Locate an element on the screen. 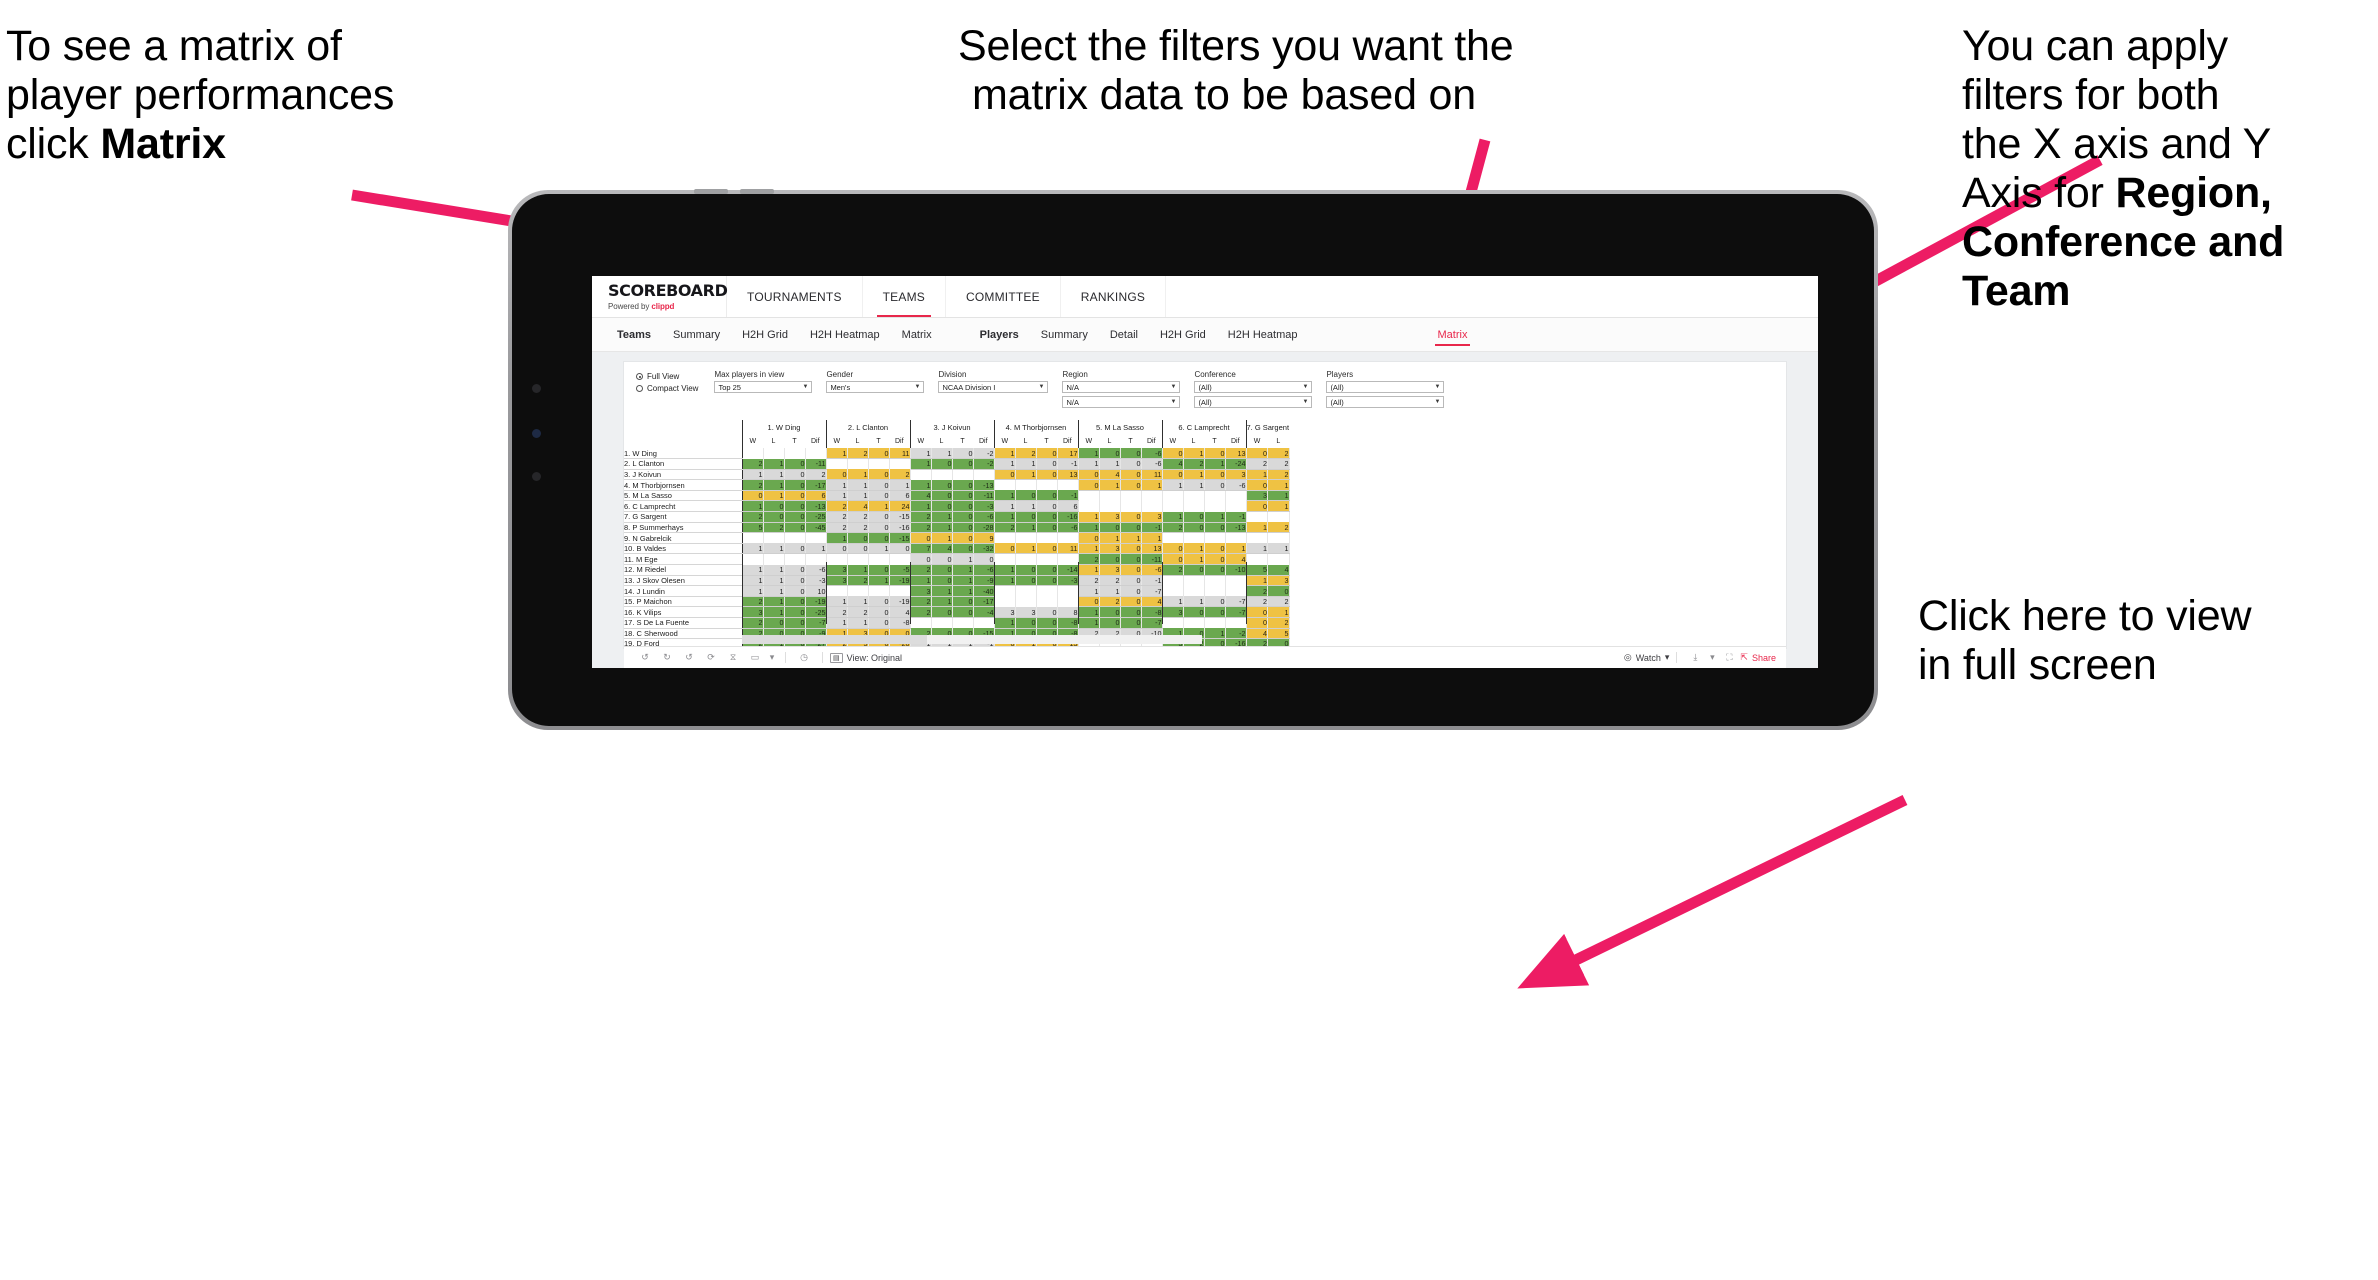 This screenshot has height=1280, width=2378. refresh-icon: ⟳ is located at coordinates (711, 658).